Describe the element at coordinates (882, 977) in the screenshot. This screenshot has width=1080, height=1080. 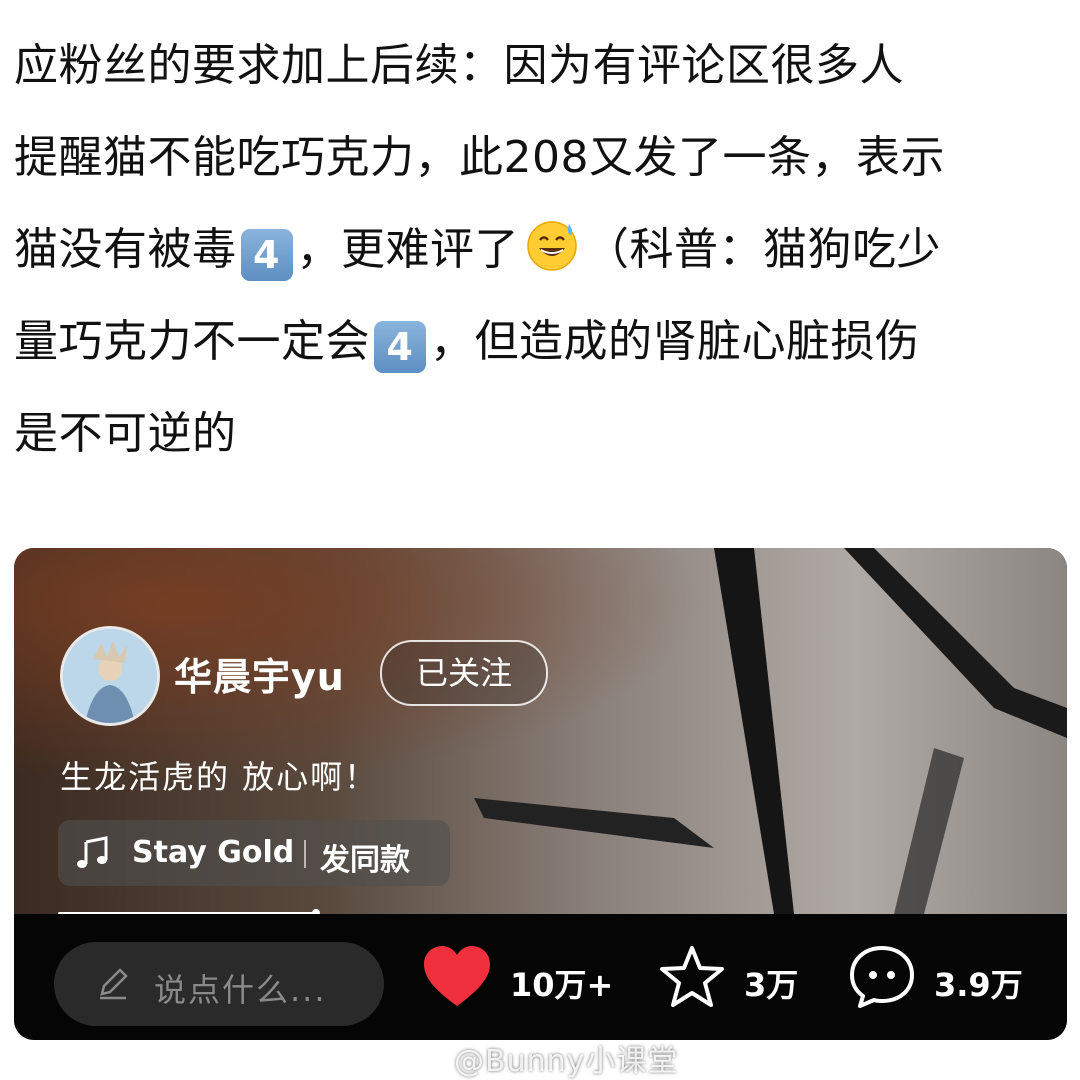
I see `comment-bubble-icon` at that location.